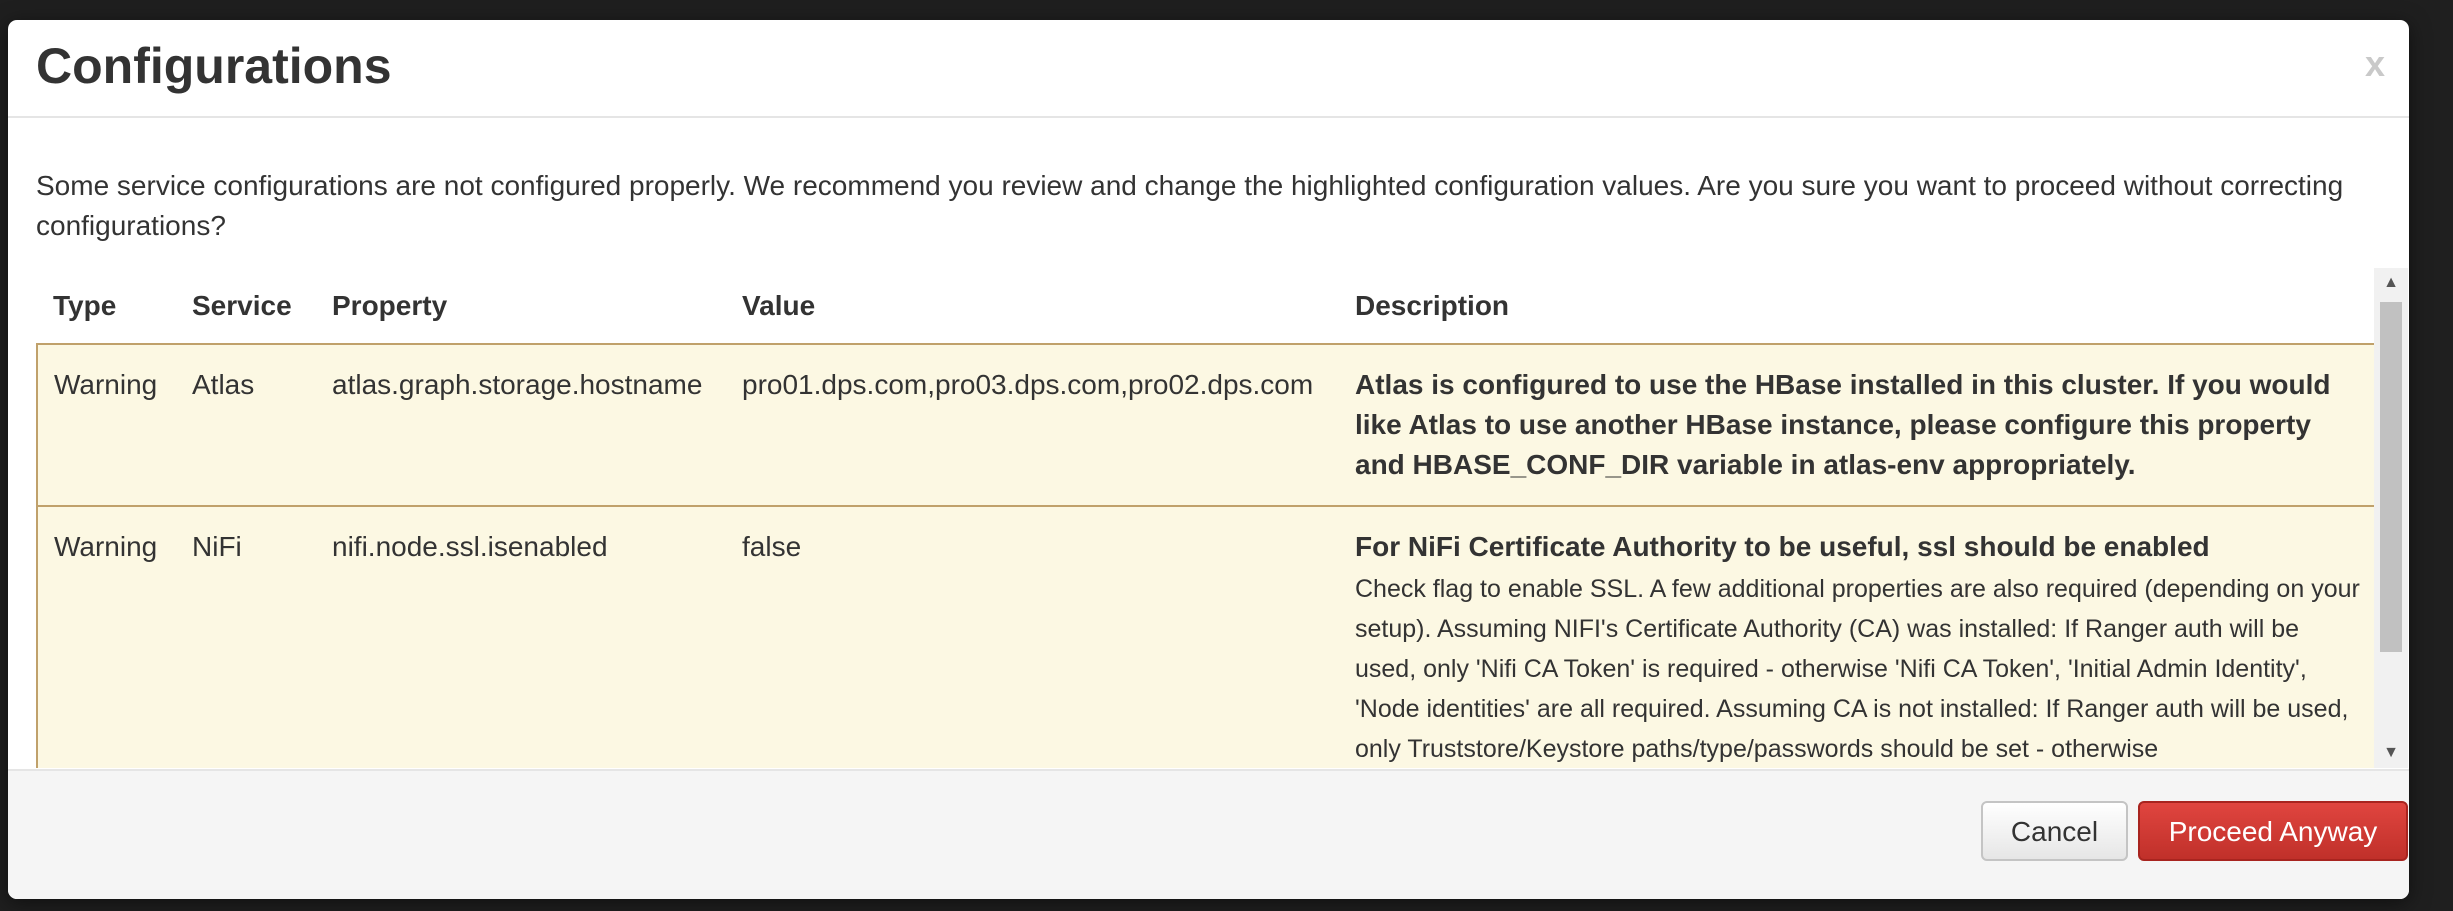 The width and height of the screenshot is (2453, 911). I want to click on table-scrollbar: ▲ ▼, so click(2391, 518).